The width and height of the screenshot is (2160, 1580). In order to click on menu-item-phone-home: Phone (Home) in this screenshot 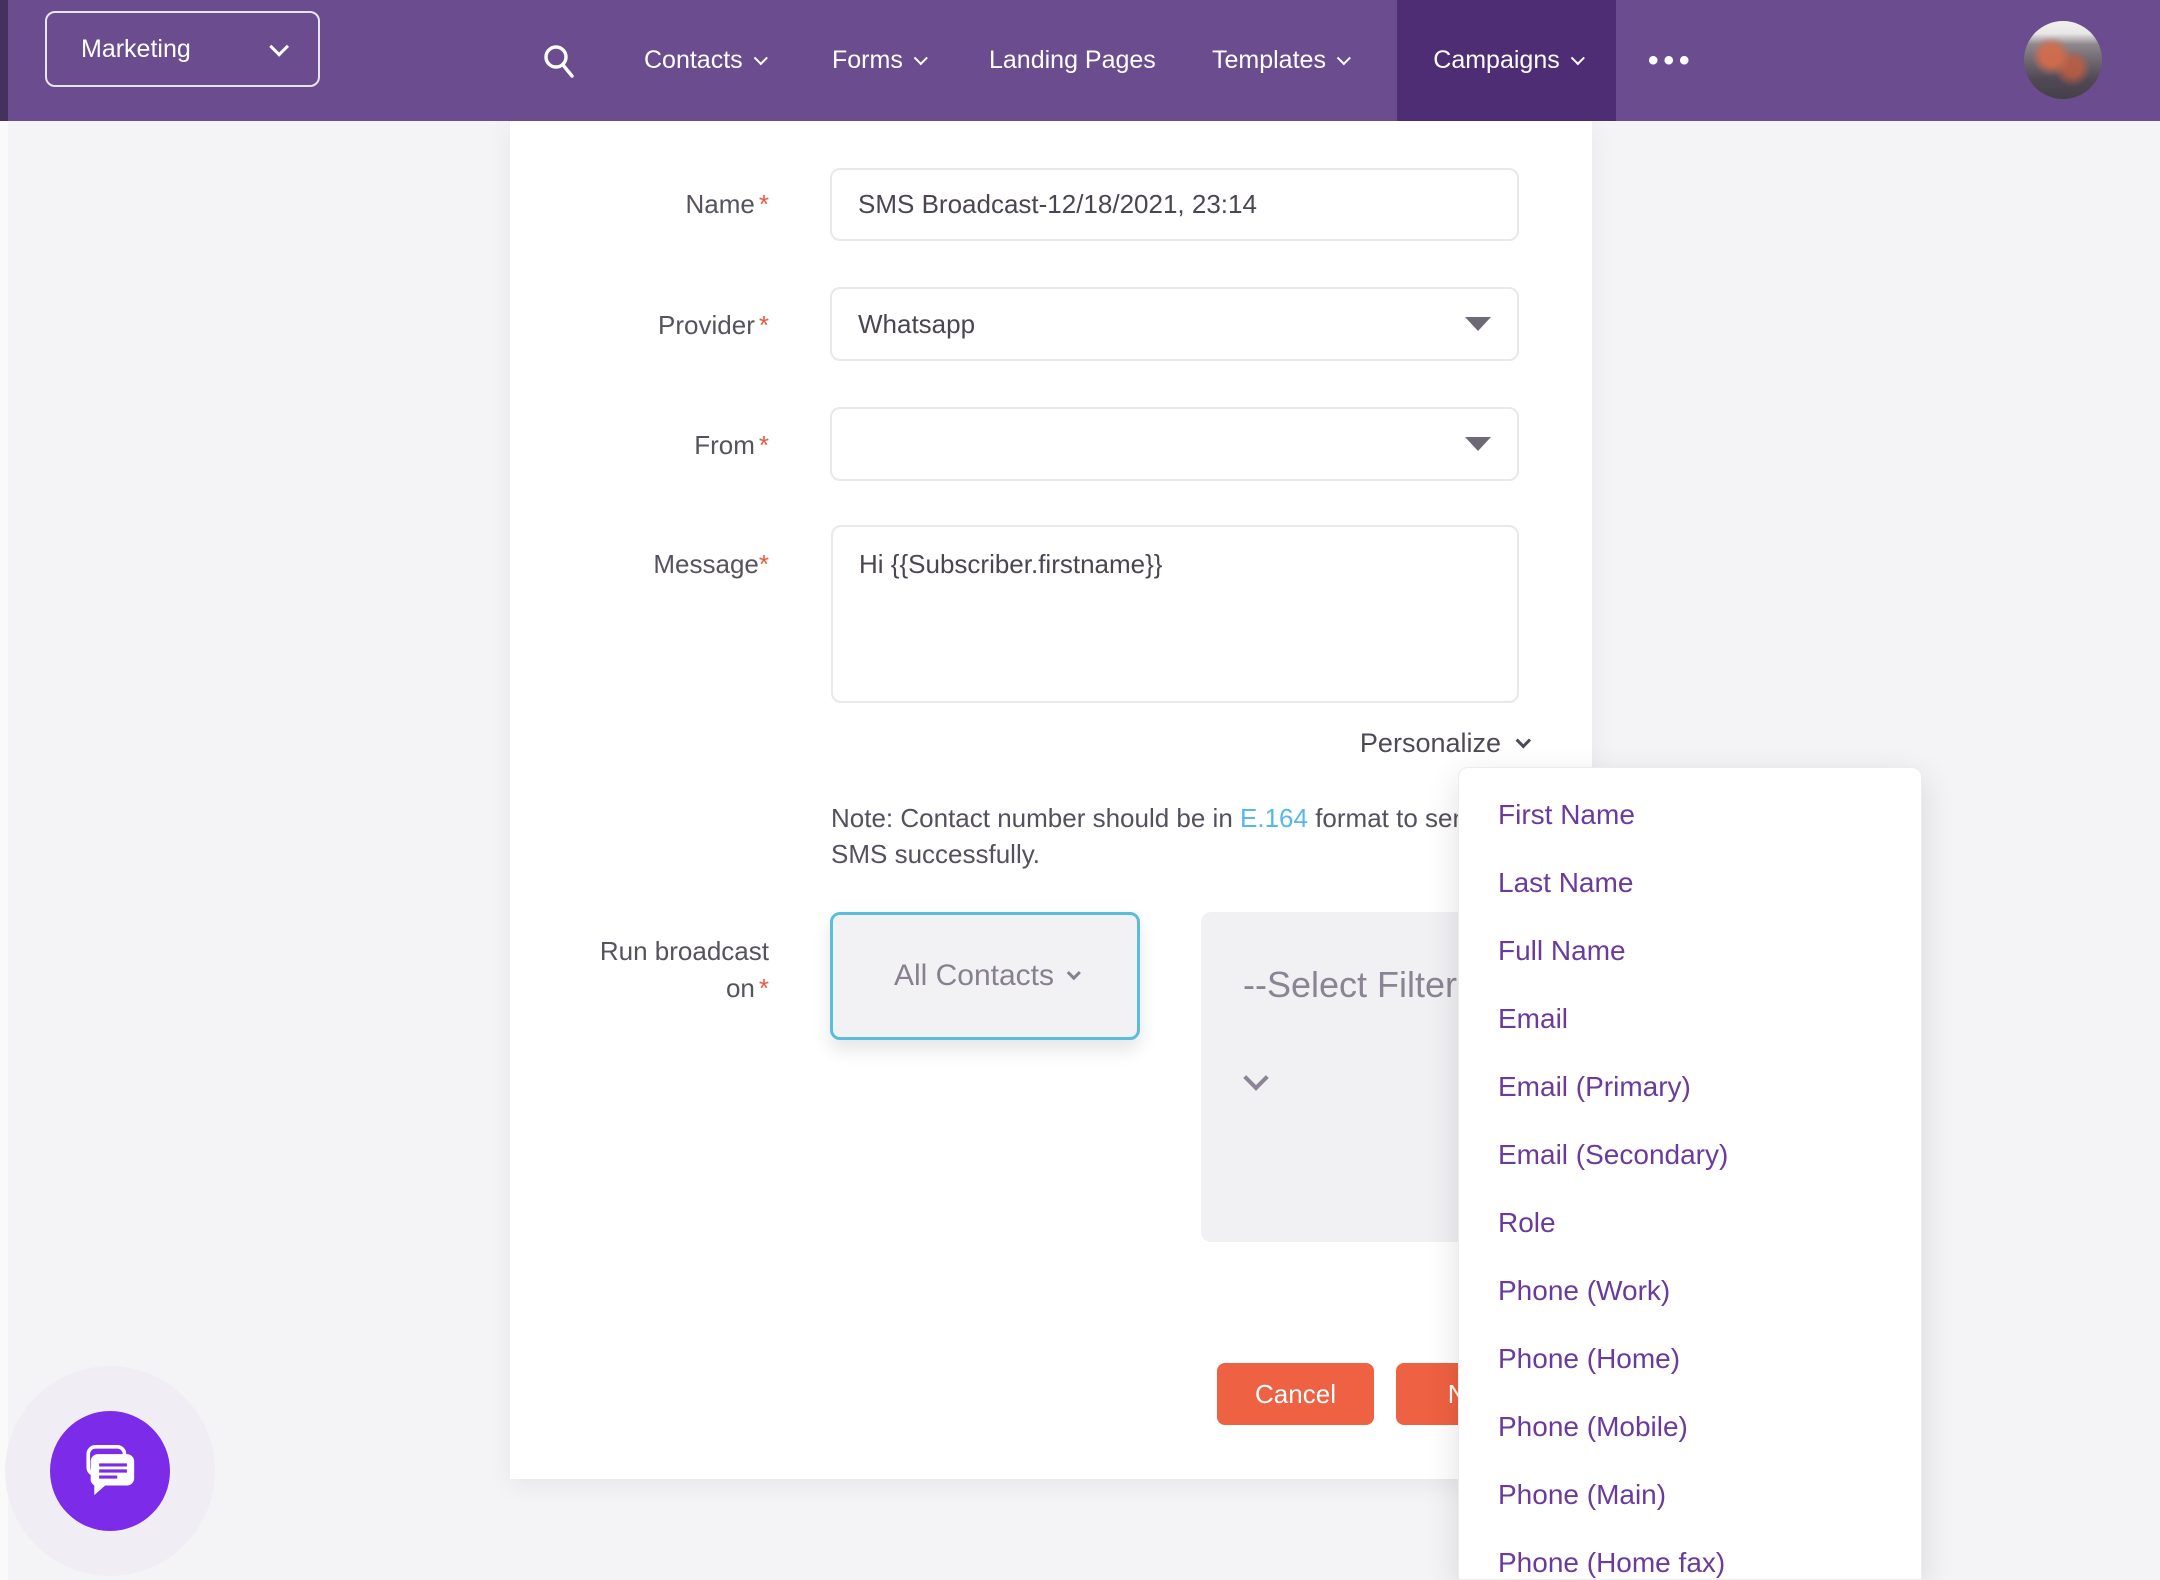, I will do `click(1690, 1359)`.